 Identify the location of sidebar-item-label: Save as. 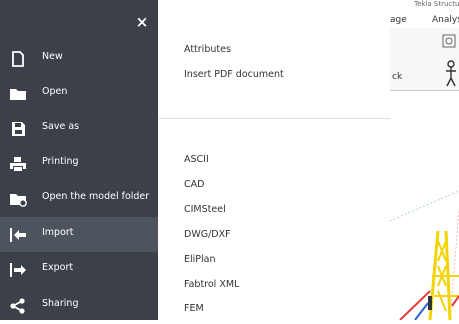
(61, 126).